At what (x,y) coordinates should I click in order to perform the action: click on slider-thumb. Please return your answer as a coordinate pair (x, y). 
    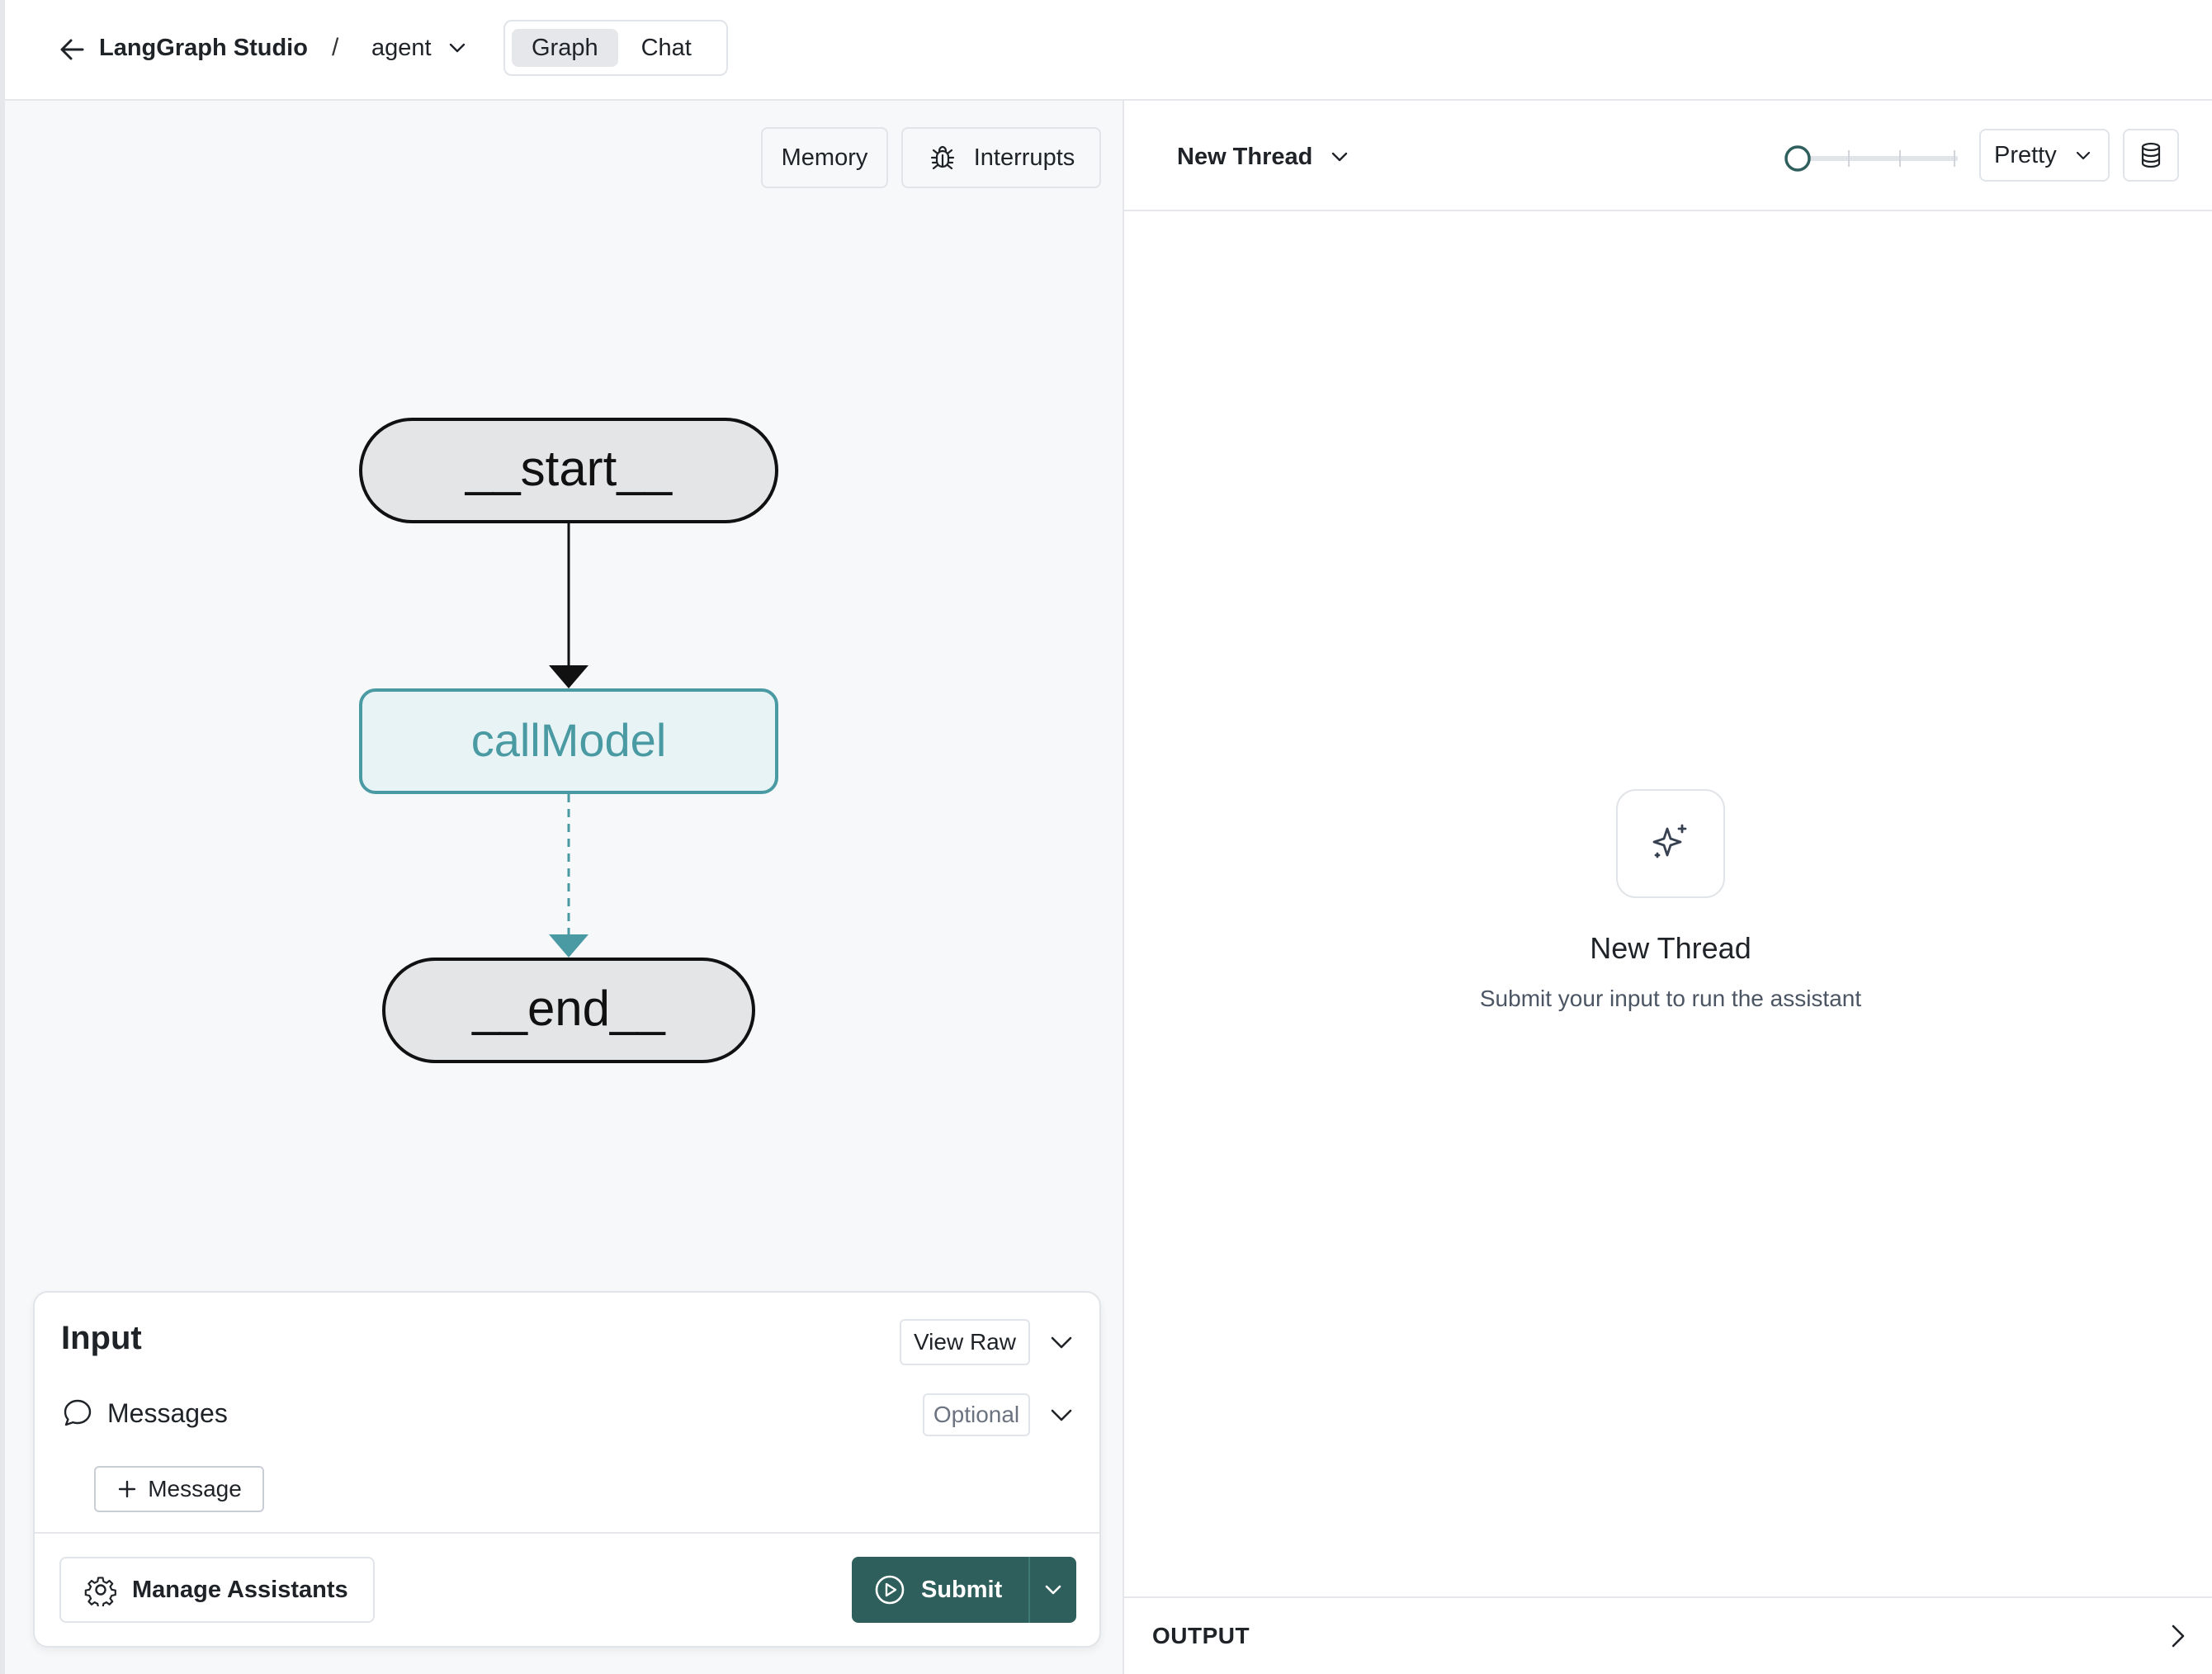
    Looking at the image, I should click on (1797, 159).